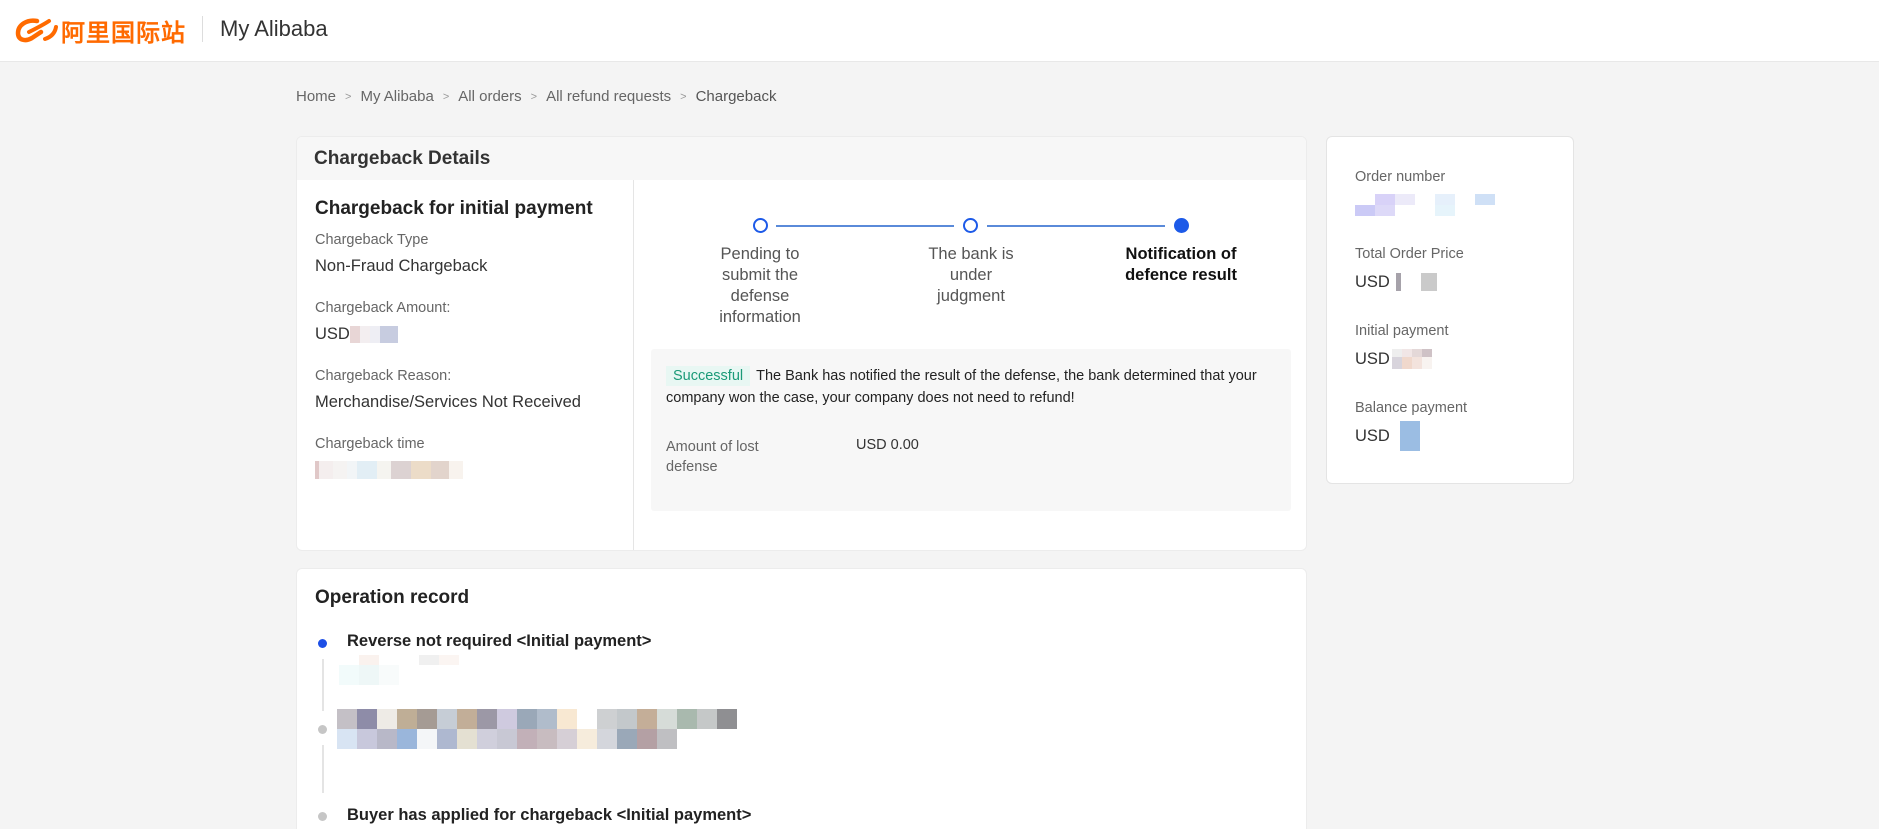 The image size is (1879, 829). Describe the element at coordinates (537, 729) in the screenshot. I see `redacted-entry-2-details` at that location.